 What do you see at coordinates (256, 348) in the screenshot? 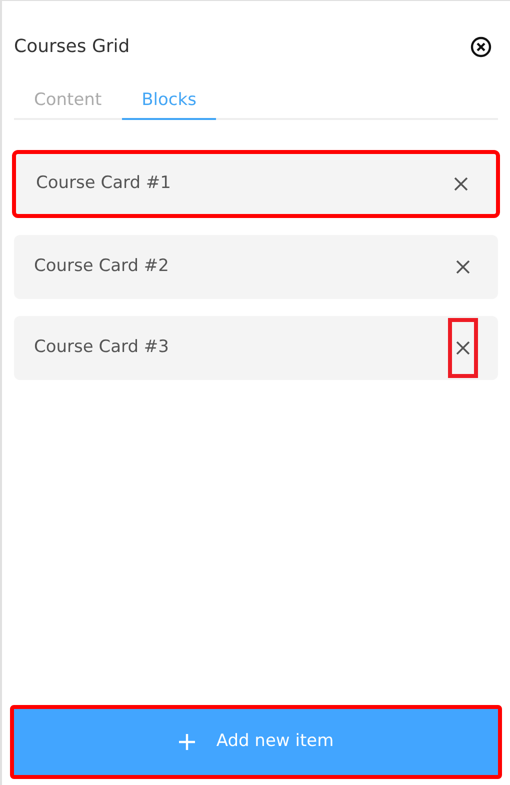
I see `block-item: Course Card #3` at bounding box center [256, 348].